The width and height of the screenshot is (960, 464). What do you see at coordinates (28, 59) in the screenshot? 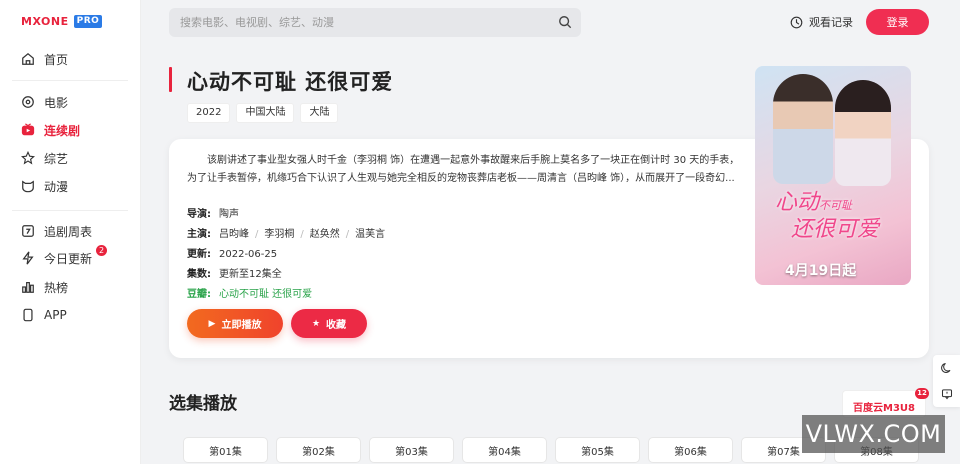
I see `home-icon` at bounding box center [28, 59].